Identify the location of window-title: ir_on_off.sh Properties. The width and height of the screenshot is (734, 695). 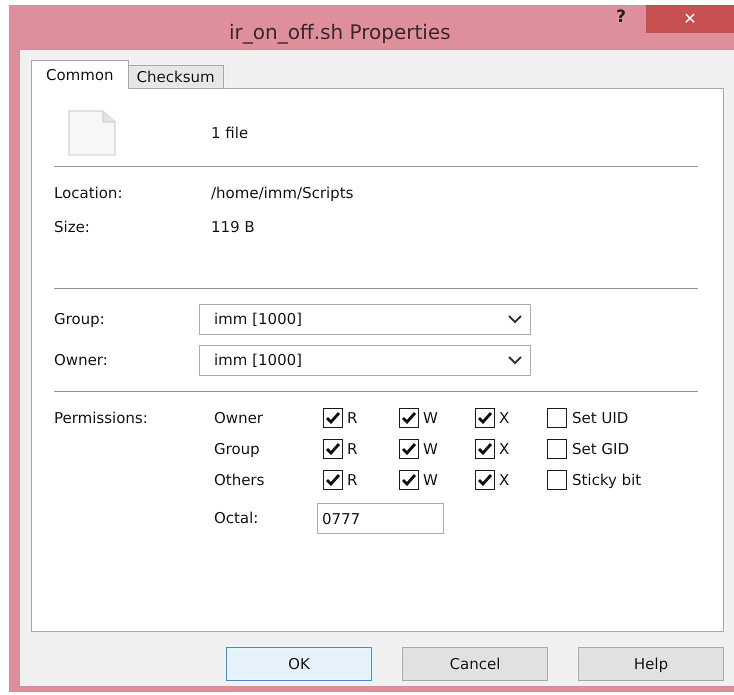
(340, 32).